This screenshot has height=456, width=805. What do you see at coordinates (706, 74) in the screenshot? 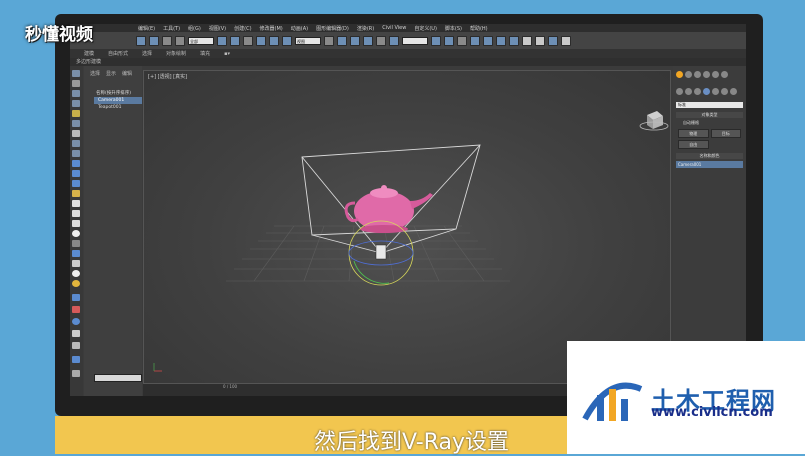
I see `motion-panel-icon` at bounding box center [706, 74].